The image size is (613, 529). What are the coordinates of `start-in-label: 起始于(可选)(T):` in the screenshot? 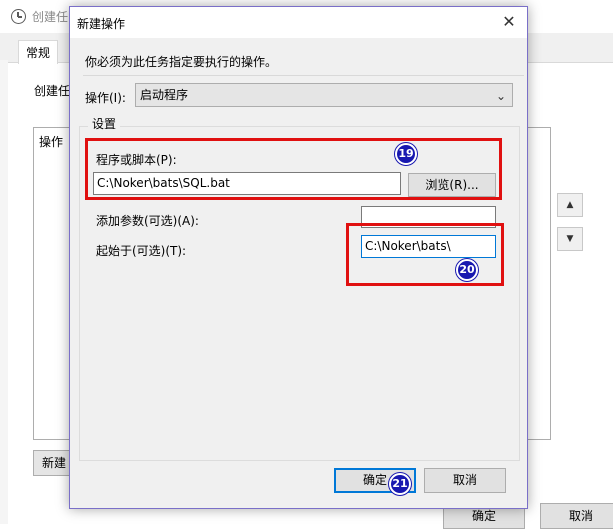 It's located at (141, 251).